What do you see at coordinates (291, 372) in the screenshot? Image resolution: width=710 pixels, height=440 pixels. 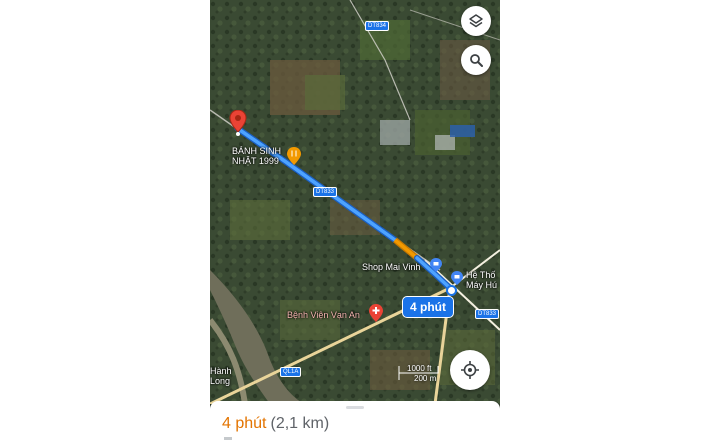 I see `road-shield-ql1a: QL1A` at bounding box center [291, 372].